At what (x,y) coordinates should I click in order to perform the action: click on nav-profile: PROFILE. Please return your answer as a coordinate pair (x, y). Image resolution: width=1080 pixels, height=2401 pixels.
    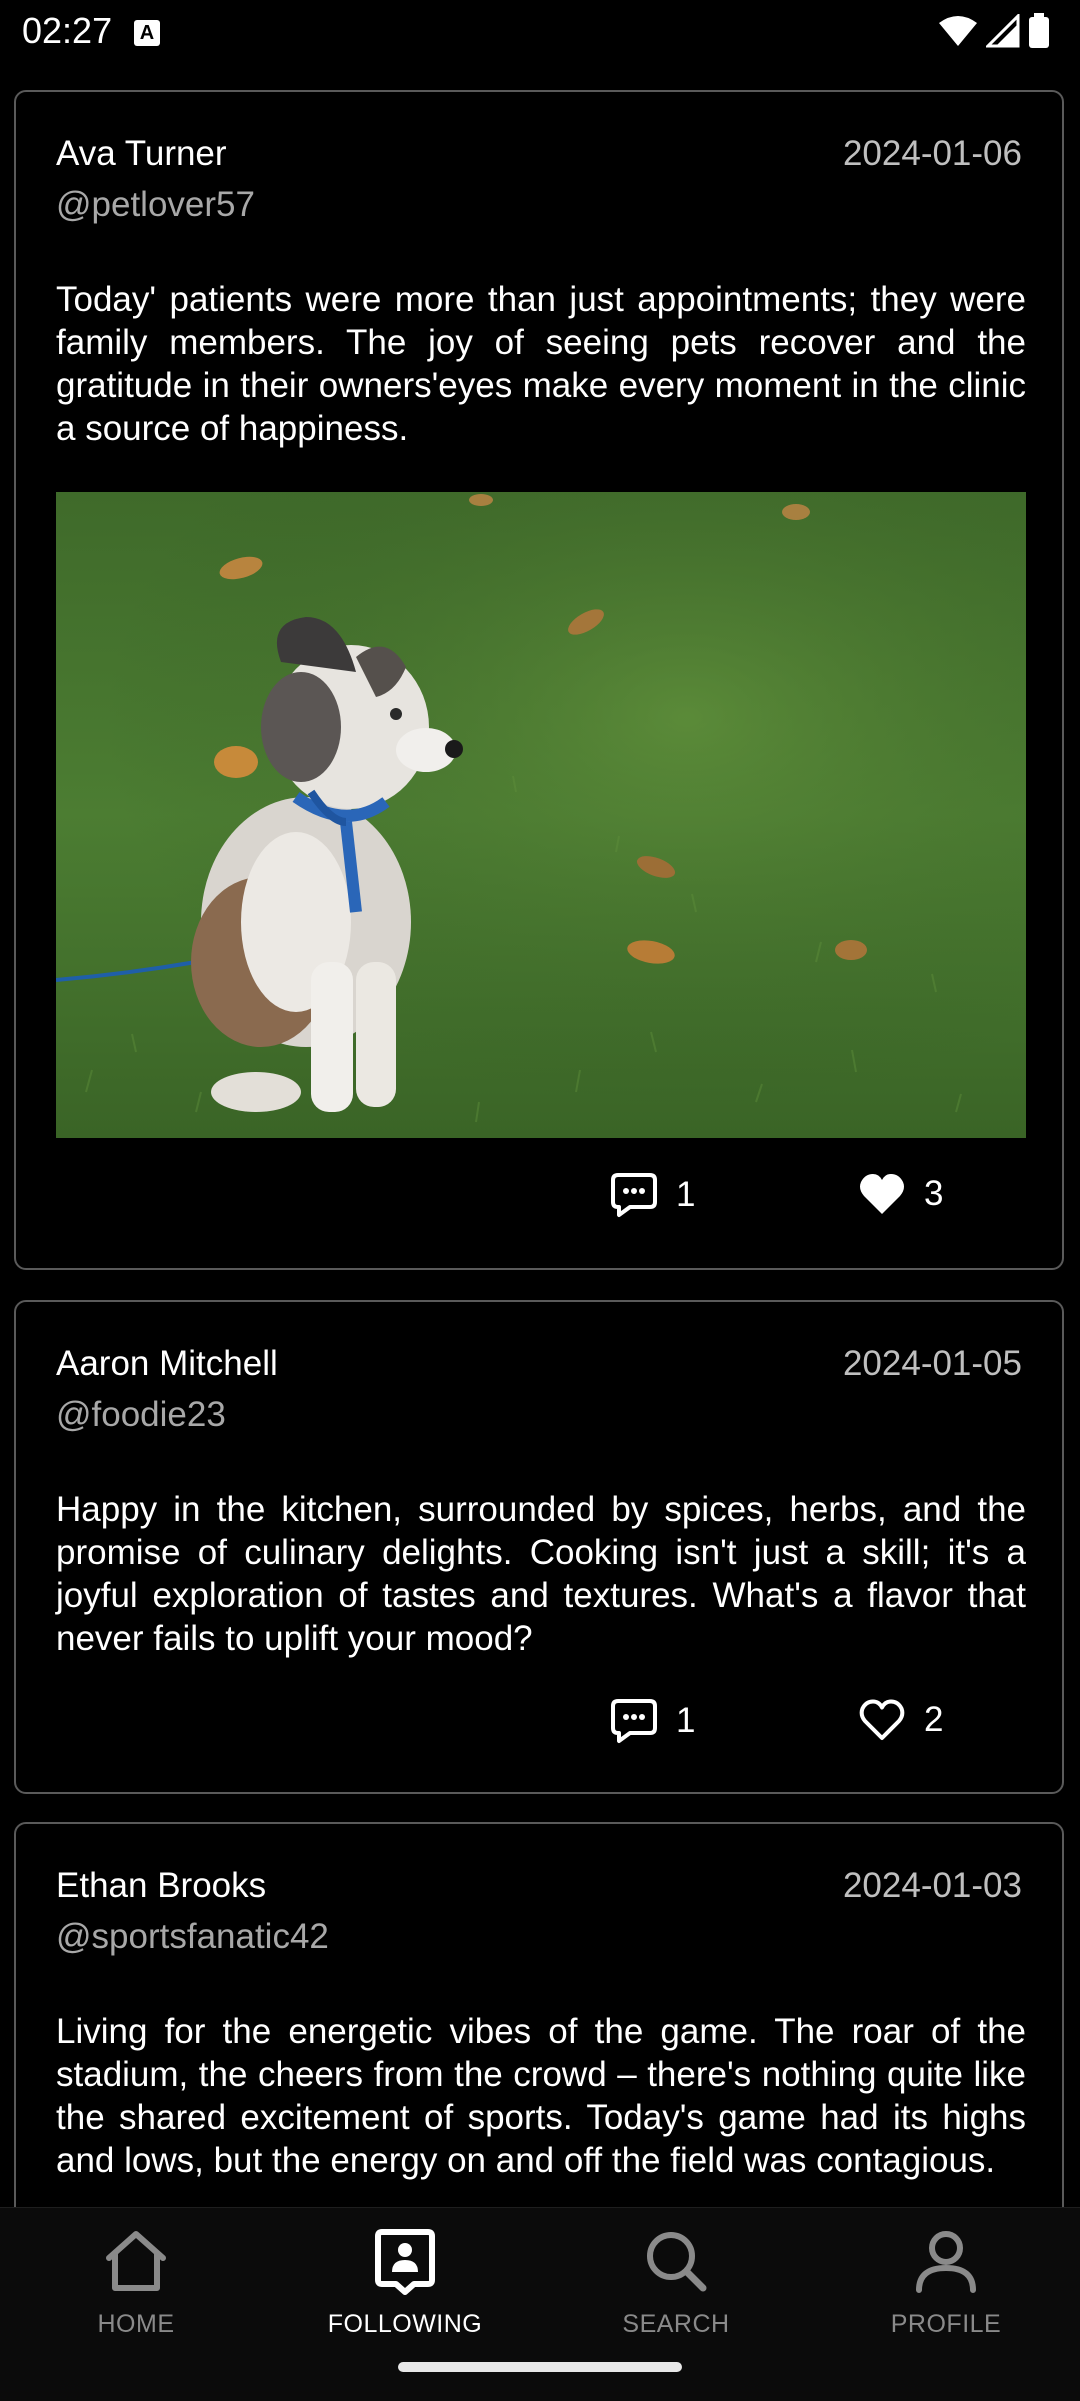
    Looking at the image, I should click on (946, 2285).